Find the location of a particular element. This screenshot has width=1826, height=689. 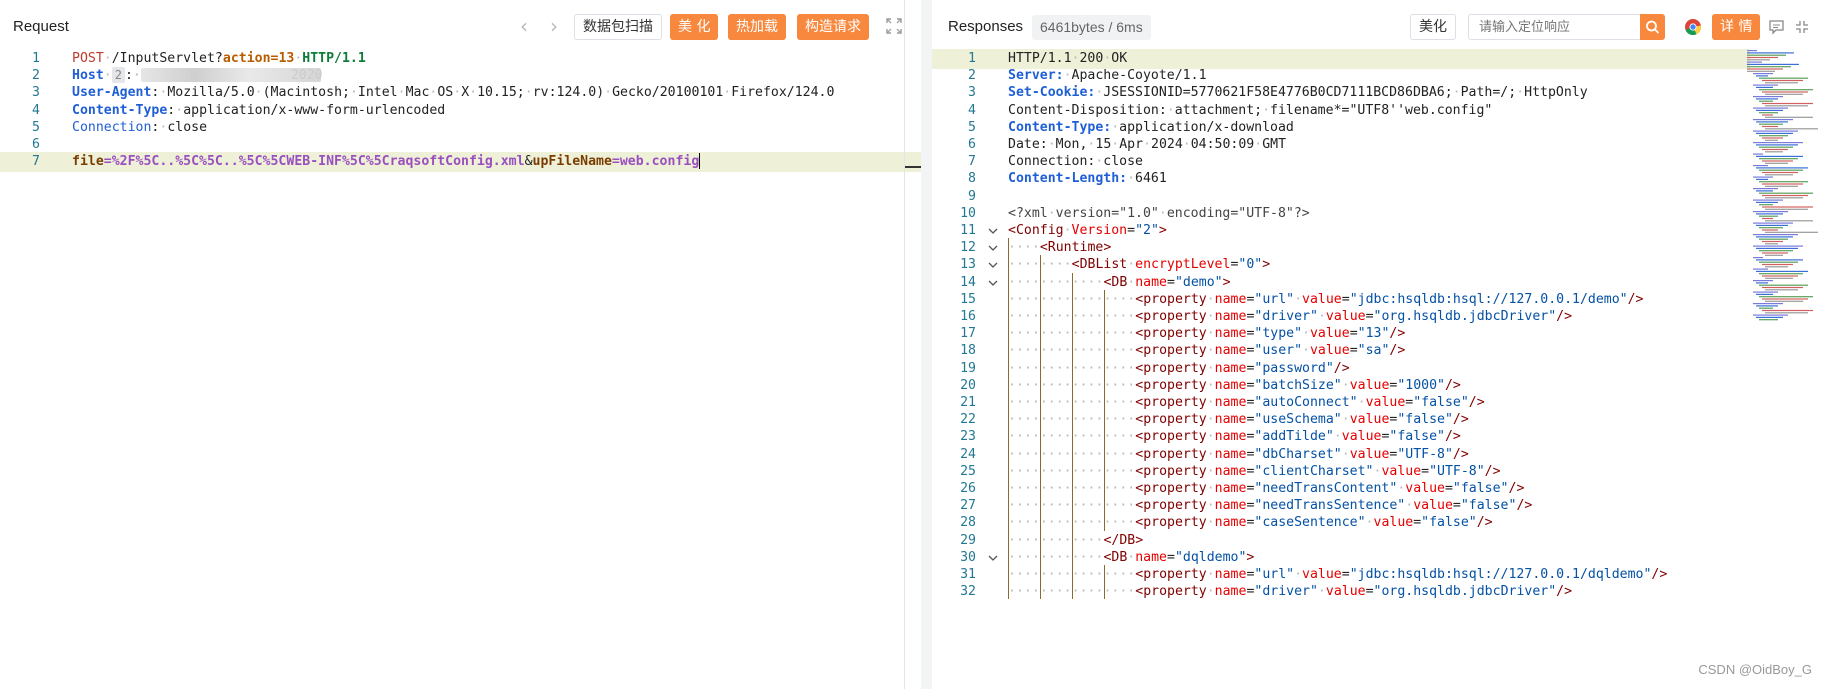

forward-arrow-icon: › is located at coordinates (554, 26).